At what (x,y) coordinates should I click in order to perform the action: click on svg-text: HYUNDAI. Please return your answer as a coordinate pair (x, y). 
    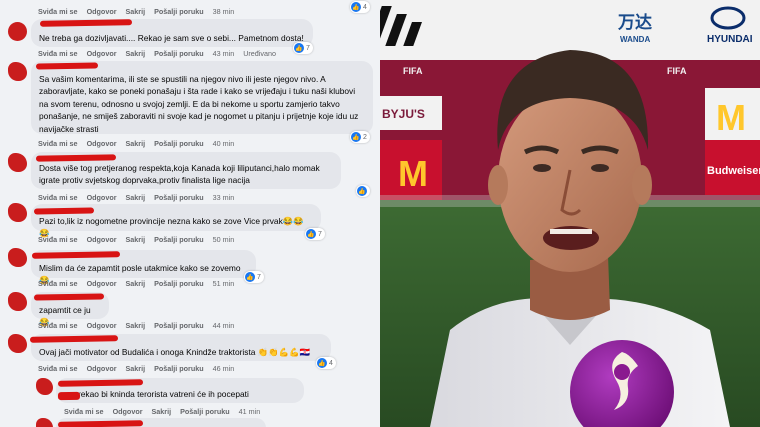
    Looking at the image, I should click on (730, 39).